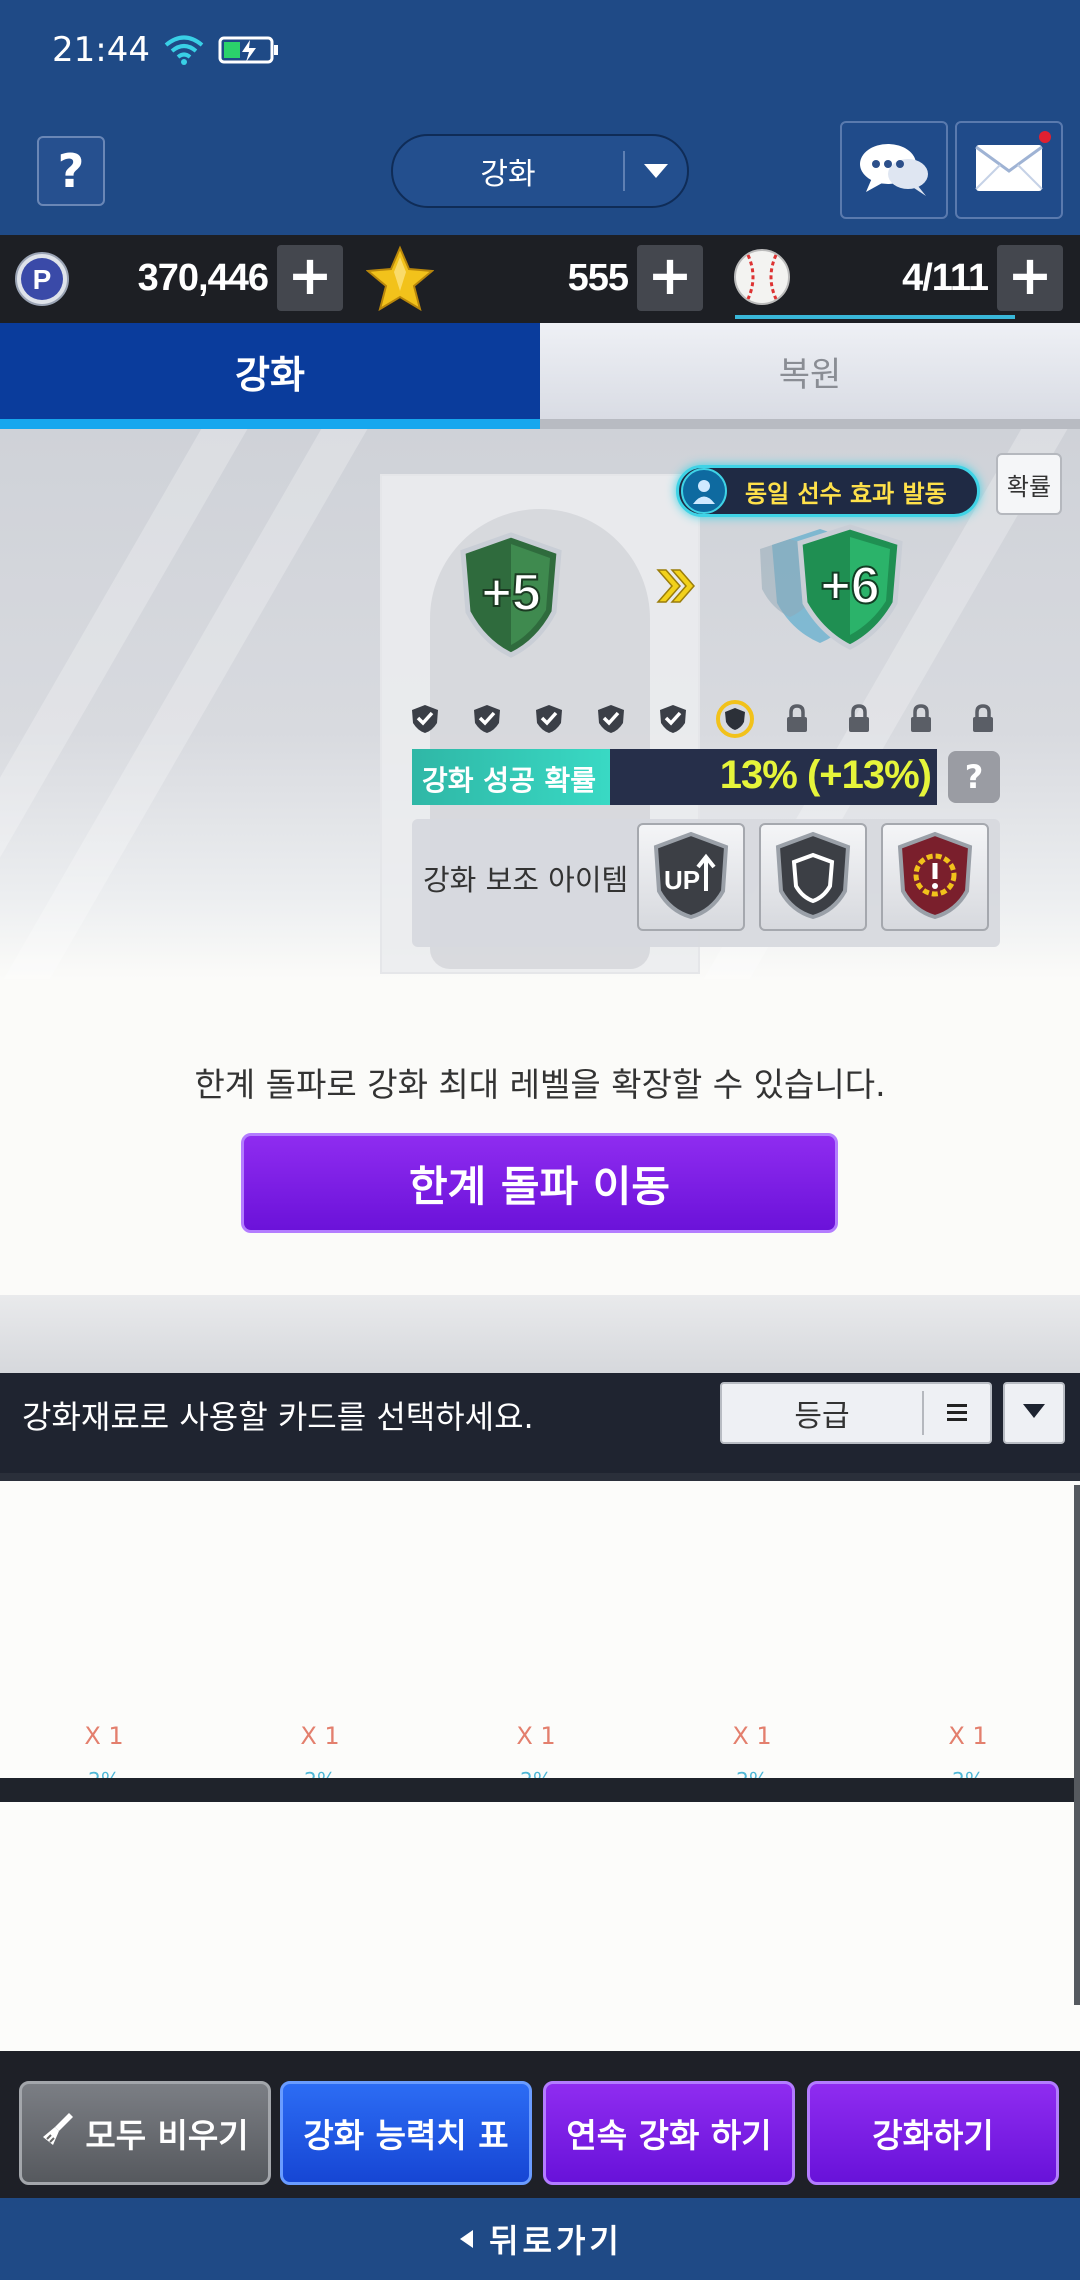  I want to click on enhance-button: 강화하기, so click(933, 2133).